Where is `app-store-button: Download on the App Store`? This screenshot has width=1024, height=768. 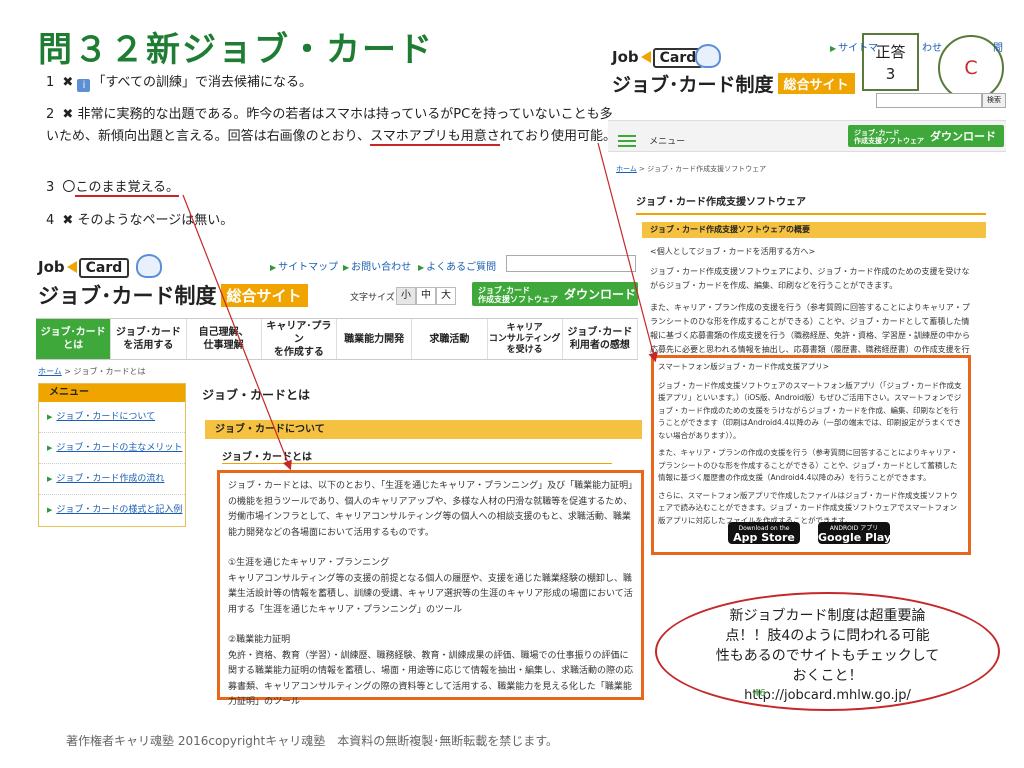
app-store-button: Download on the App Store is located at coordinates (764, 533).